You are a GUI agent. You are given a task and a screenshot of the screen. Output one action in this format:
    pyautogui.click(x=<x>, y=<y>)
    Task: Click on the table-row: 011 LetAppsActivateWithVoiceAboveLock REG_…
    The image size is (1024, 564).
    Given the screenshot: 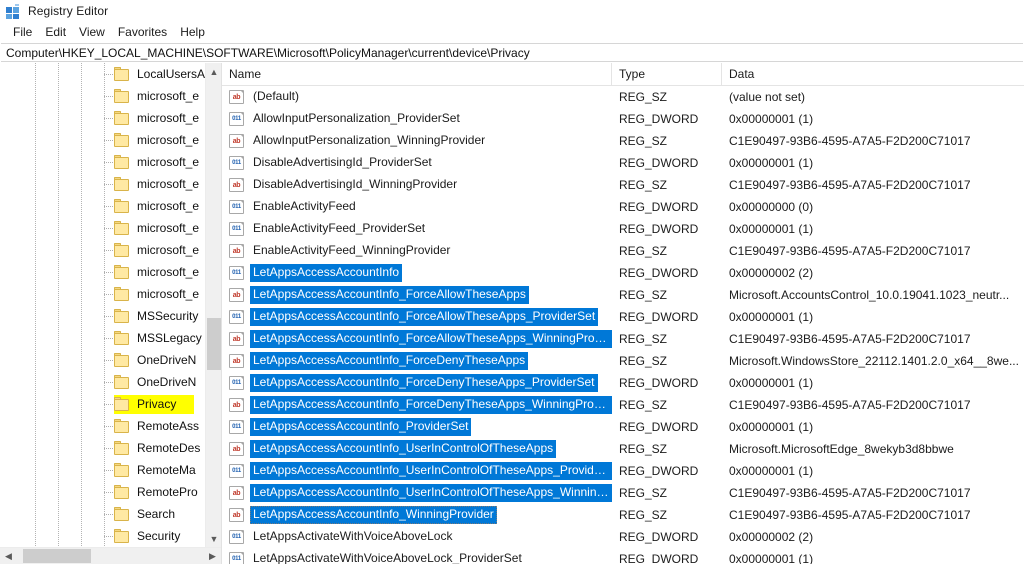 What is the action you would take?
    pyautogui.click(x=623, y=537)
    